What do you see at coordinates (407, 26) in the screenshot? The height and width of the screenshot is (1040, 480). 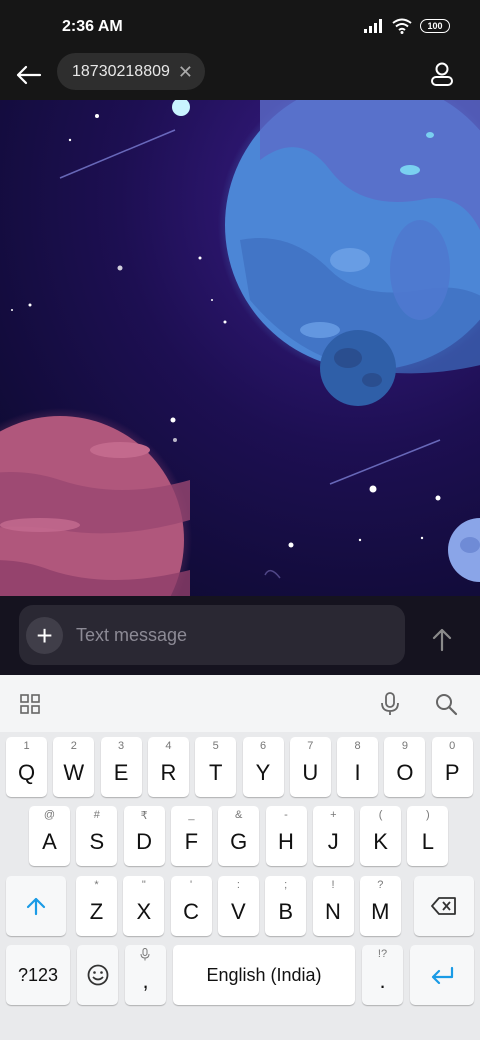 I see `status-icons: 100` at bounding box center [407, 26].